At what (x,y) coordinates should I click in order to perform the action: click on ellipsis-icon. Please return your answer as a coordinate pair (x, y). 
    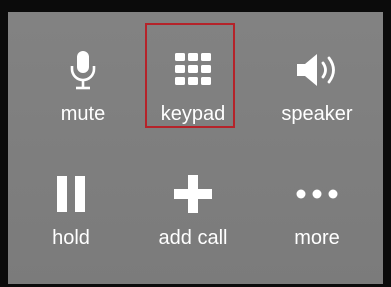
    Looking at the image, I should click on (317, 194).